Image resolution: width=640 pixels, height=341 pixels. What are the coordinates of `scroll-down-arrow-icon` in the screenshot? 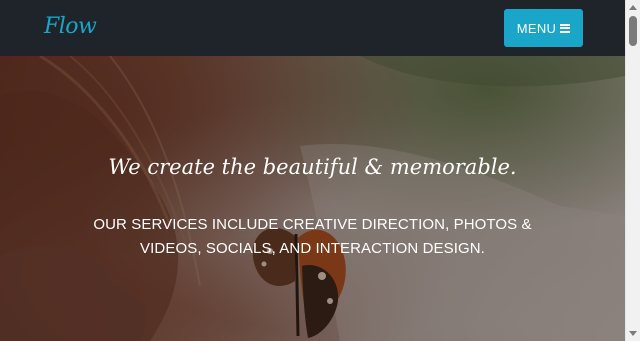 It's located at (633, 333).